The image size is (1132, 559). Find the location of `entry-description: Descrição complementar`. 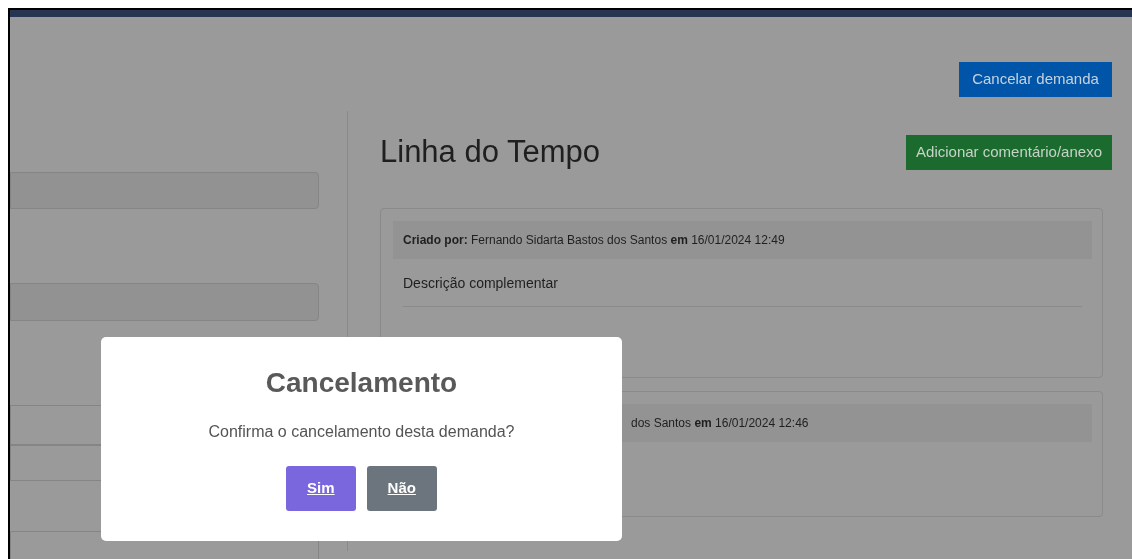

entry-description: Descrição complementar is located at coordinates (742, 289).